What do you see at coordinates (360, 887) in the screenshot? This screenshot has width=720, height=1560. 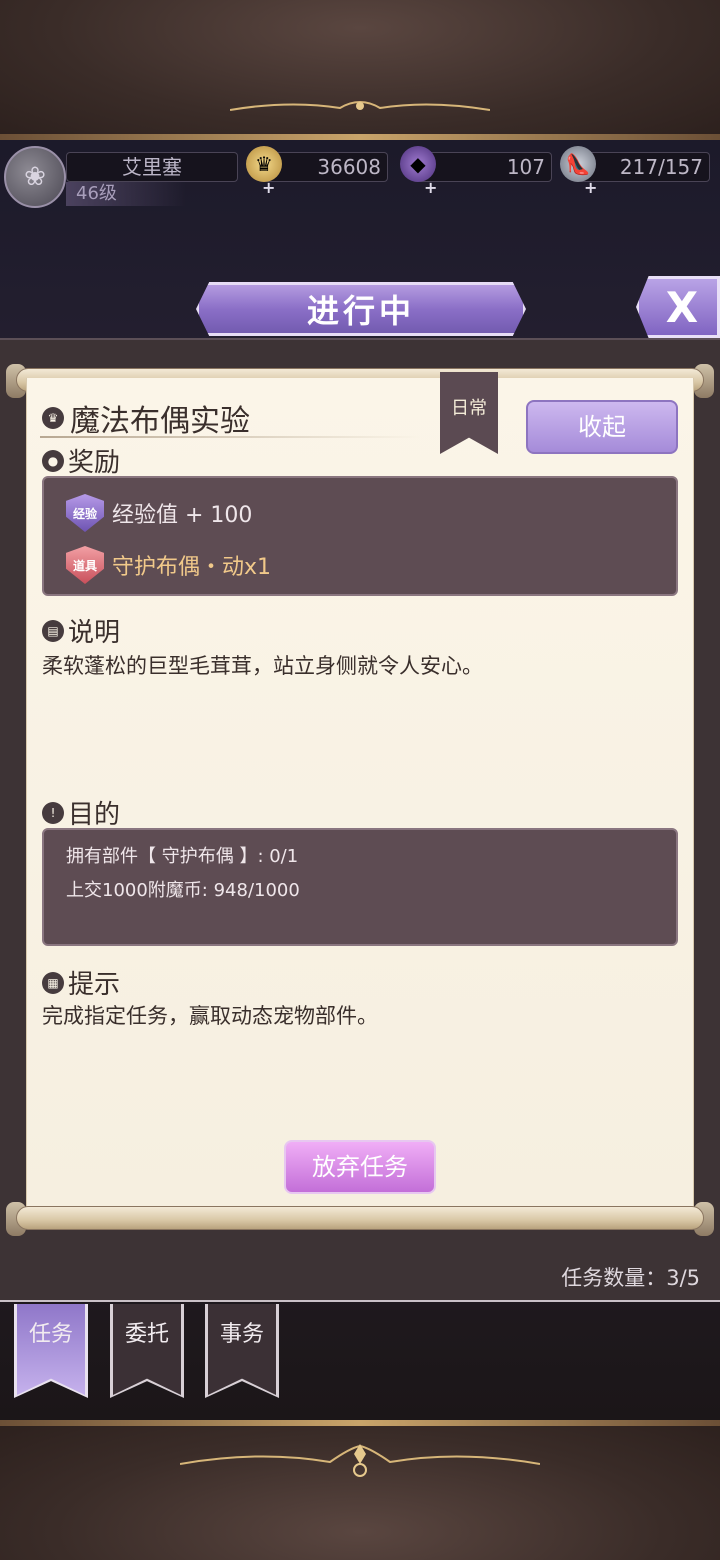 I see `objective-box: 拥有部件【 守护布偶 】: 0/1 上交1000附魔币: 948/1000` at bounding box center [360, 887].